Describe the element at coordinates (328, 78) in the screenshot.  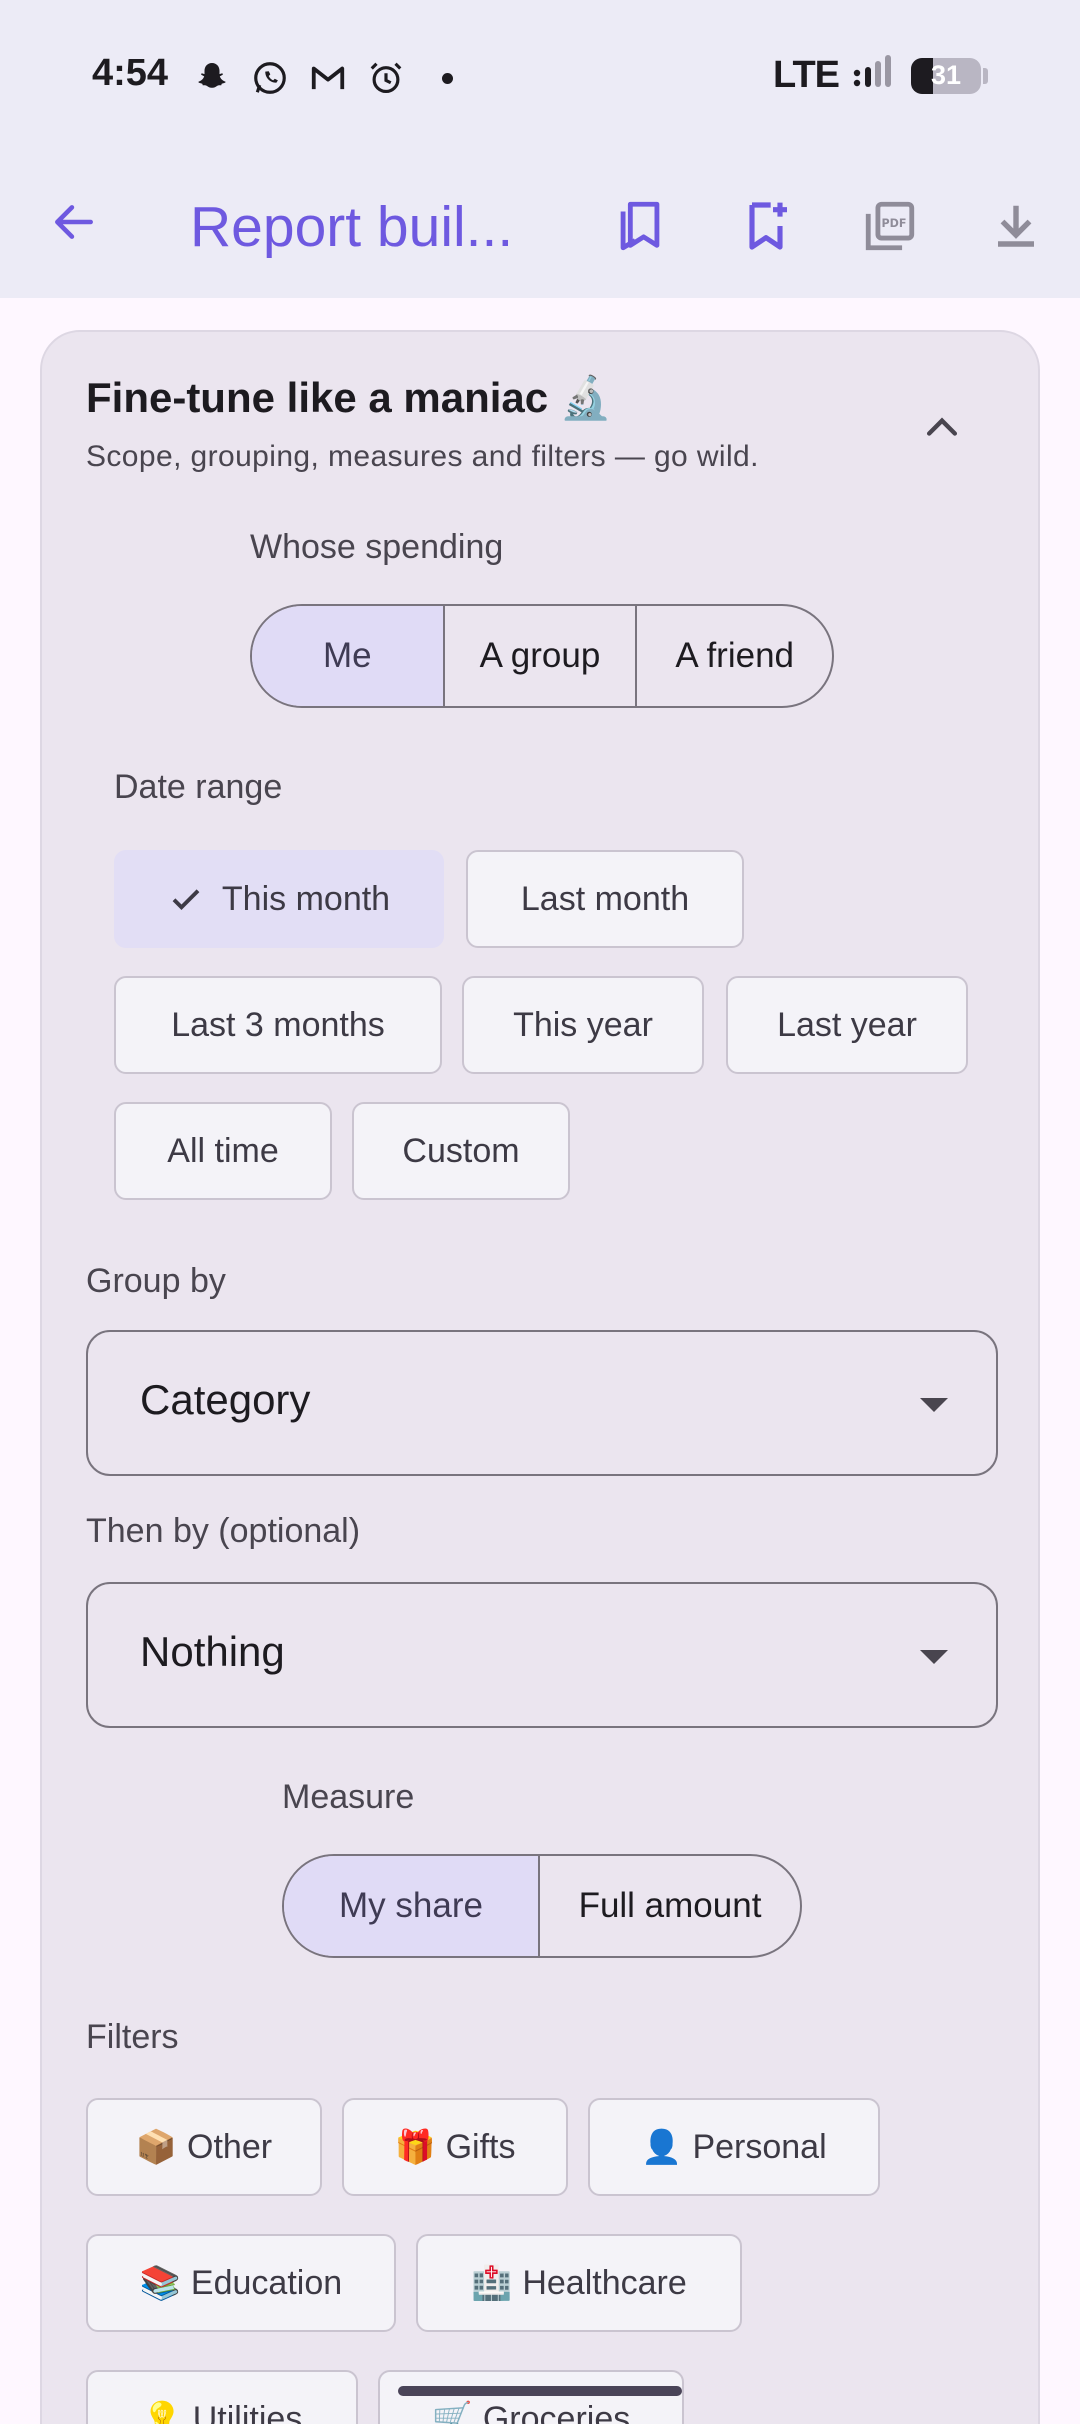
I see `gmail-icon` at that location.